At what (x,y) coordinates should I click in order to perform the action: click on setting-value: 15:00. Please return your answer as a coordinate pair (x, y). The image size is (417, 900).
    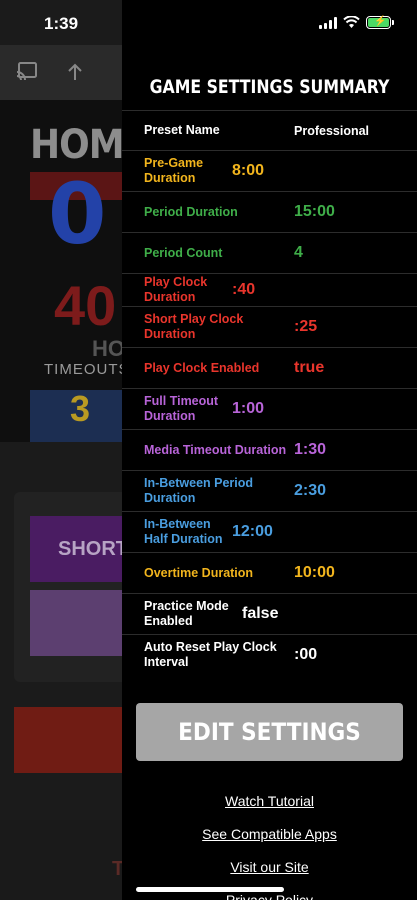
    Looking at the image, I should click on (314, 211).